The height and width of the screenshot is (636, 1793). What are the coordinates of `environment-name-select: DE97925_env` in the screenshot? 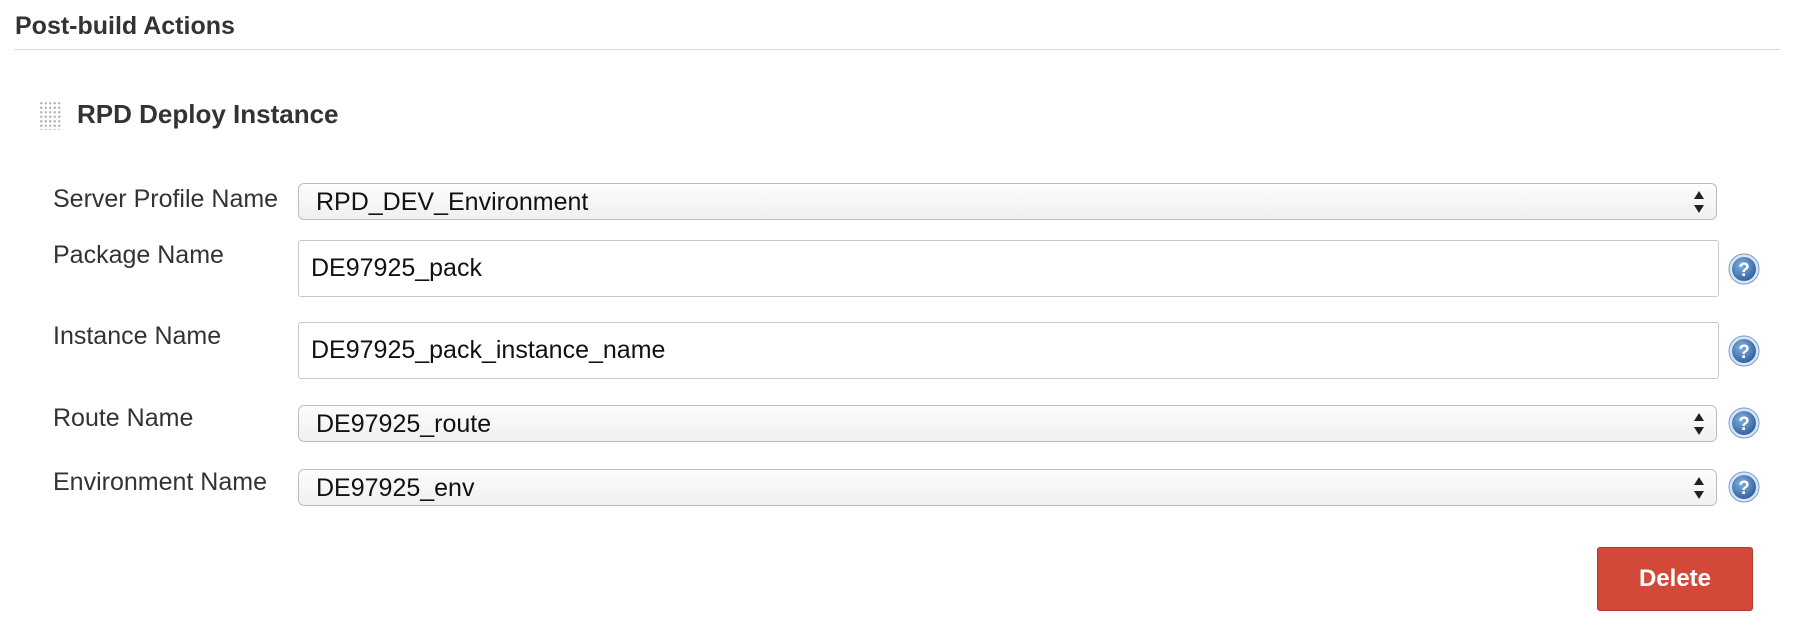 It's located at (1007, 487).